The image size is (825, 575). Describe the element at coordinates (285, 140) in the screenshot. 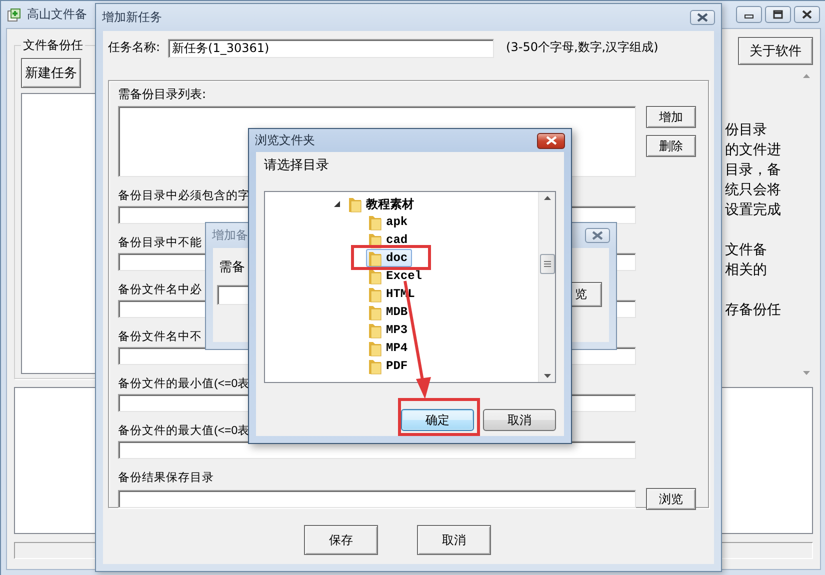

I see `dialog-title: 浏览文件夹` at that location.